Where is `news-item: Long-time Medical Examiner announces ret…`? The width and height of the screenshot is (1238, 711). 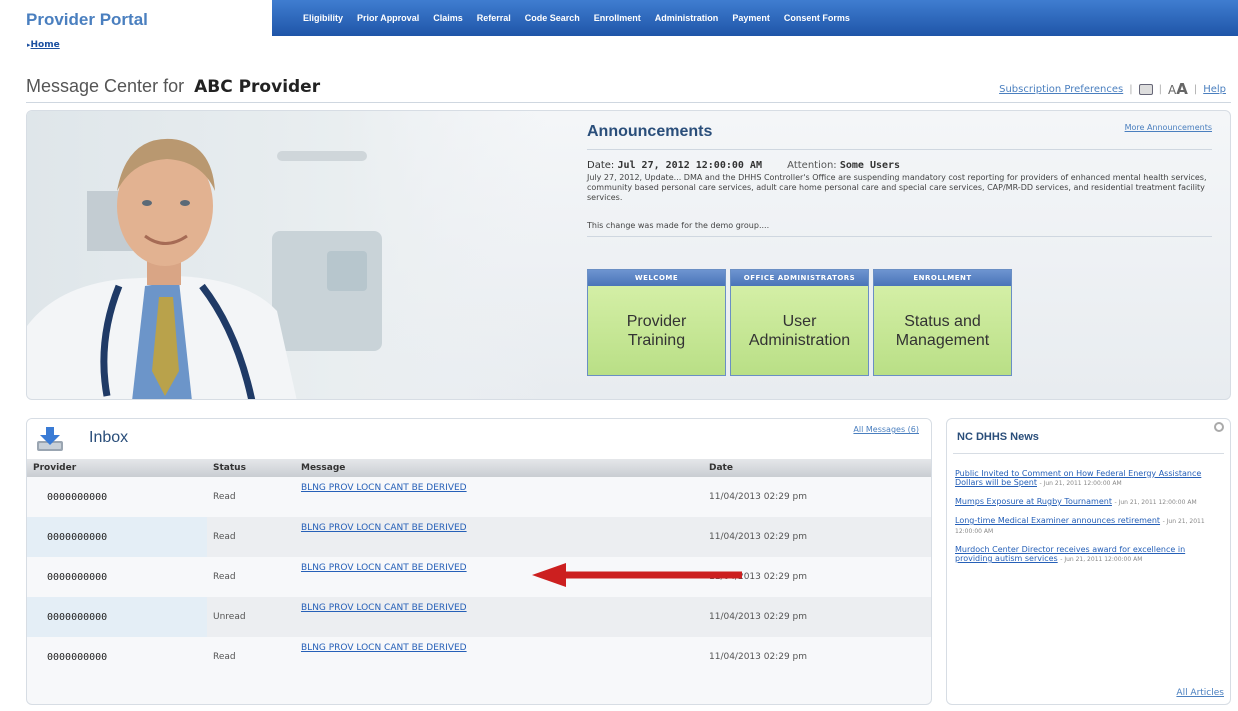 news-item: Long-time Medical Examiner announces ret… is located at coordinates (1090, 526).